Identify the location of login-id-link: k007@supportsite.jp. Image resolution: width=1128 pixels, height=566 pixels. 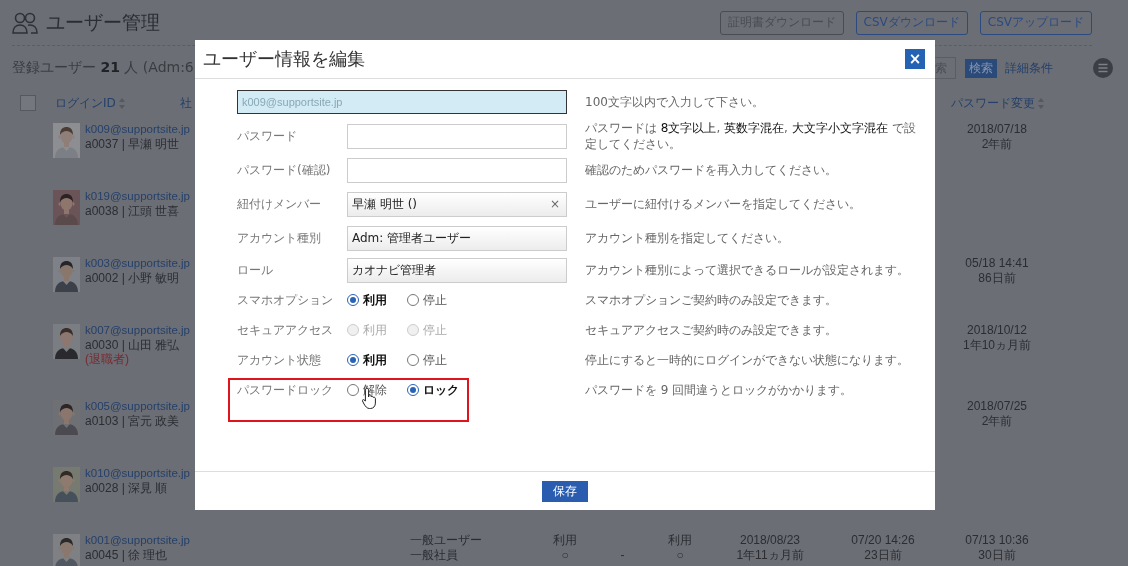
(137, 330).